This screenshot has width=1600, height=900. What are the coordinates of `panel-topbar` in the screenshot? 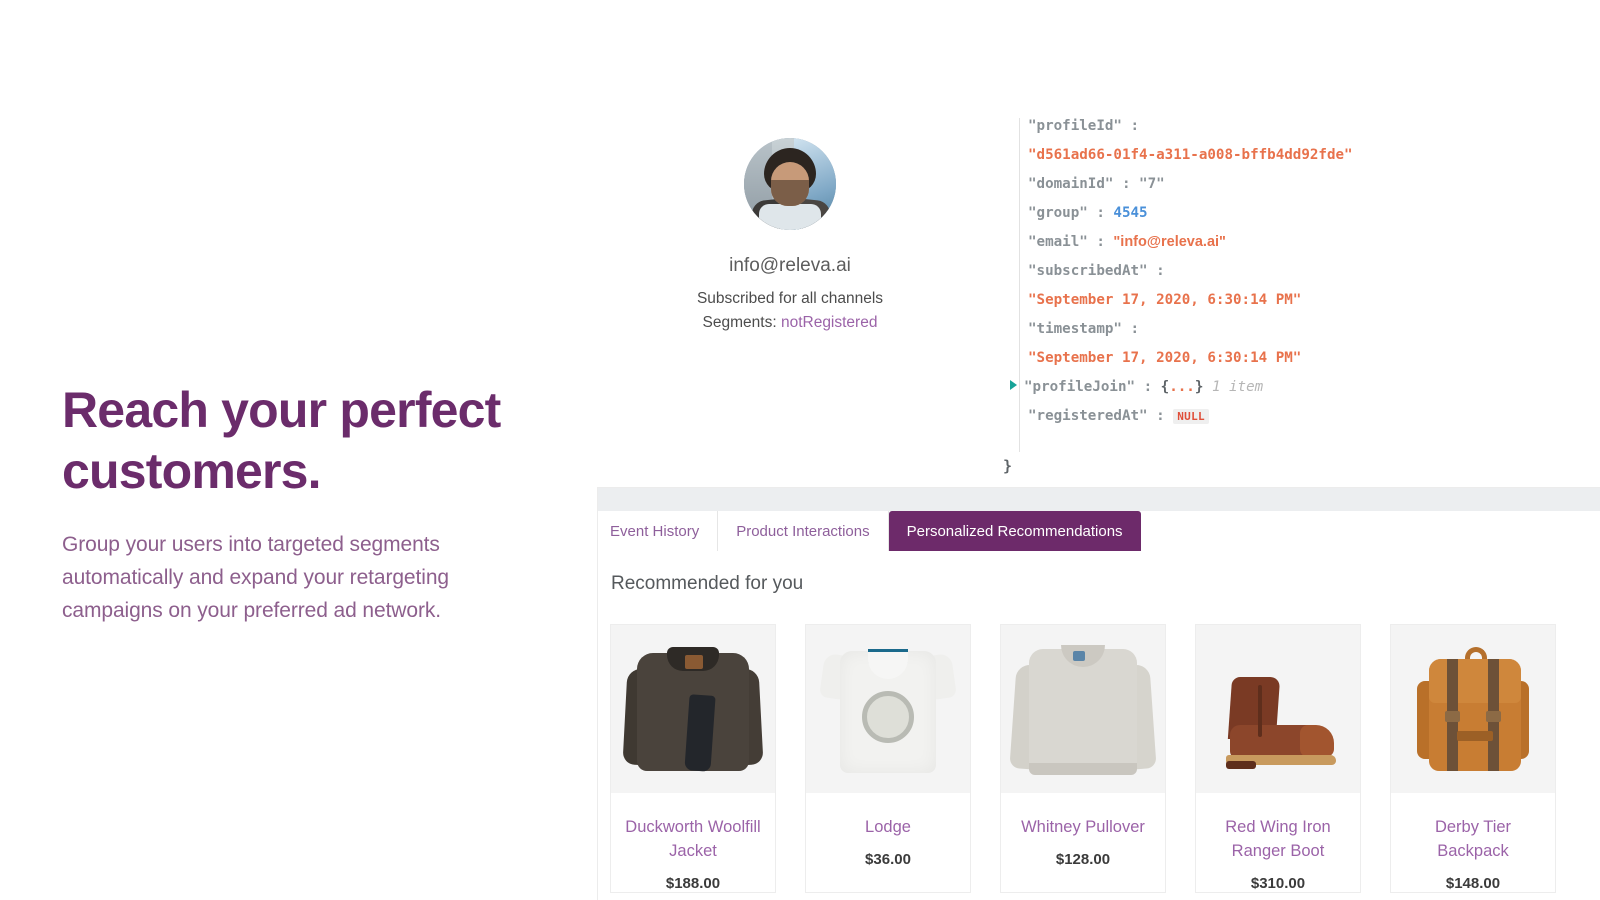 It's located at (1099, 499).